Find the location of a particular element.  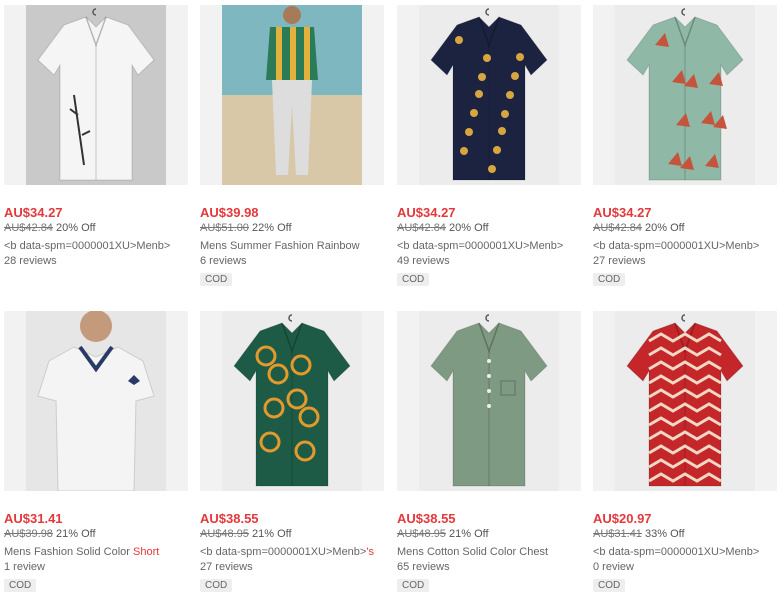

product-title-highlight: 's is located at coordinates (370, 552).